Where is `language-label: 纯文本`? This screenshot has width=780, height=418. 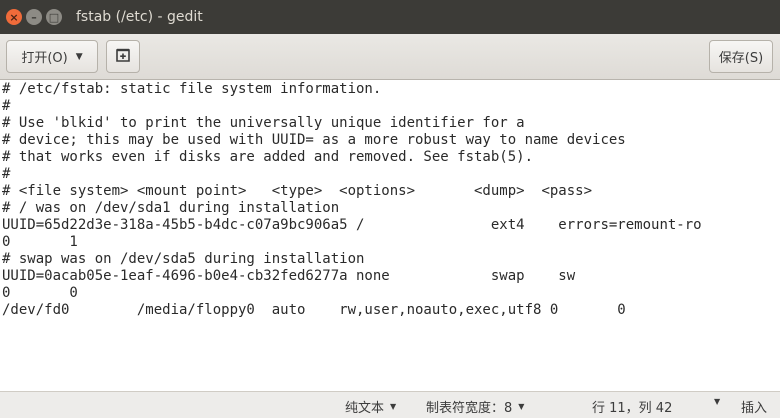
language-label: 纯文本 is located at coordinates (365, 408).